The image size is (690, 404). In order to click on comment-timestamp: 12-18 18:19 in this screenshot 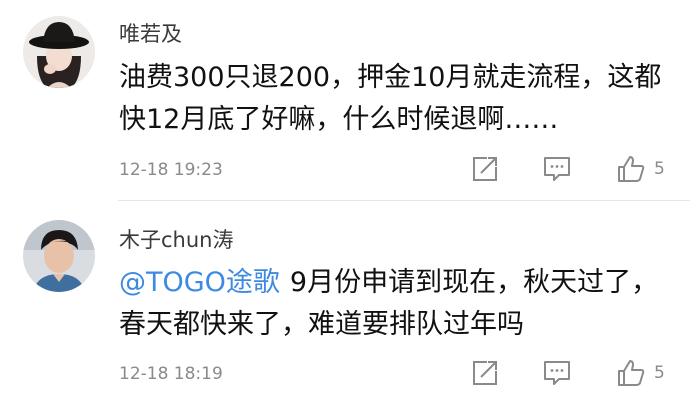, I will do `click(171, 374)`.